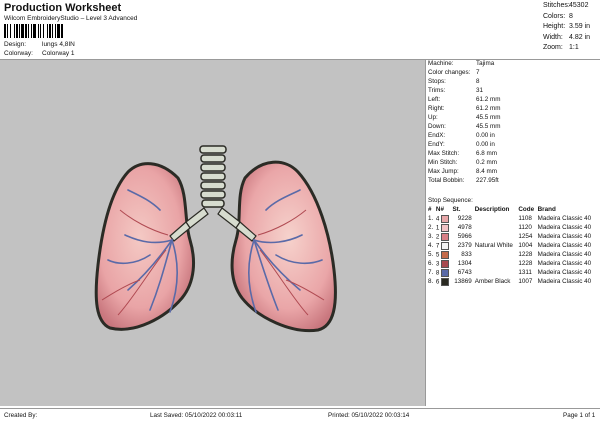 This screenshot has height=424, width=600. What do you see at coordinates (437, 228) in the screenshot?
I see `needle-number: 1` at bounding box center [437, 228].